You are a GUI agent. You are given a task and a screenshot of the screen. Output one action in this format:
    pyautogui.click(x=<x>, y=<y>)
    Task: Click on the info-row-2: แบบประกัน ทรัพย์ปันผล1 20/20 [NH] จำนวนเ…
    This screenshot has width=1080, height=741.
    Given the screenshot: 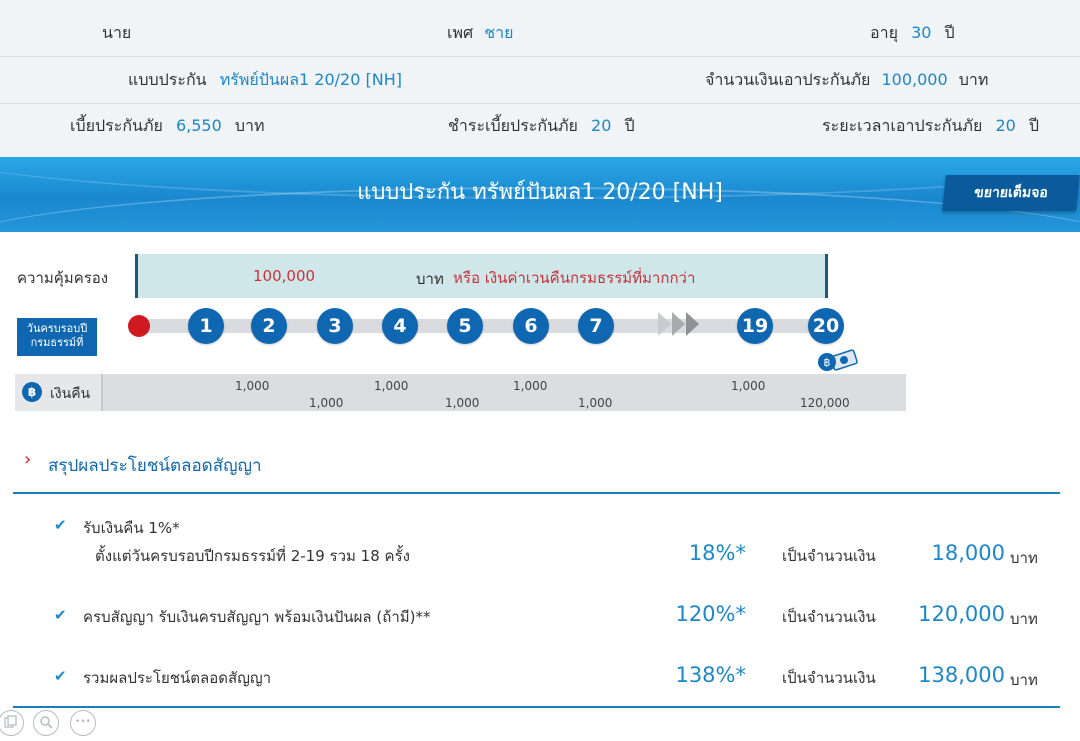 What is the action you would take?
    pyautogui.click(x=540, y=80)
    